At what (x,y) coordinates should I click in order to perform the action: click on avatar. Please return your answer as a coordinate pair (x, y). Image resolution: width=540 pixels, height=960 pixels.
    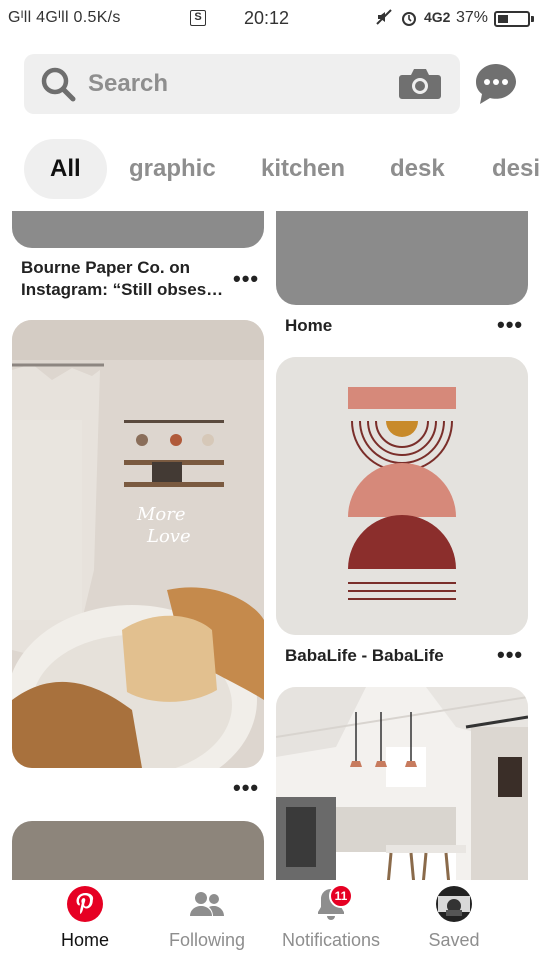
    Looking at the image, I should click on (454, 904).